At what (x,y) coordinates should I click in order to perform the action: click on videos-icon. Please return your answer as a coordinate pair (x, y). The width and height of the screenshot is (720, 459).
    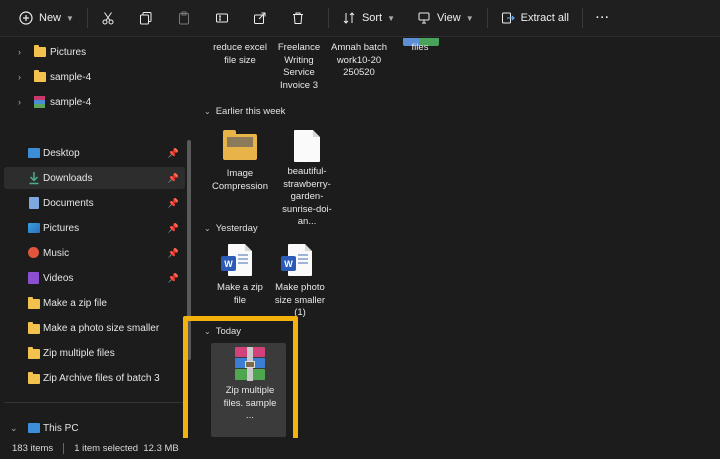
    Looking at the image, I should click on (33, 278).